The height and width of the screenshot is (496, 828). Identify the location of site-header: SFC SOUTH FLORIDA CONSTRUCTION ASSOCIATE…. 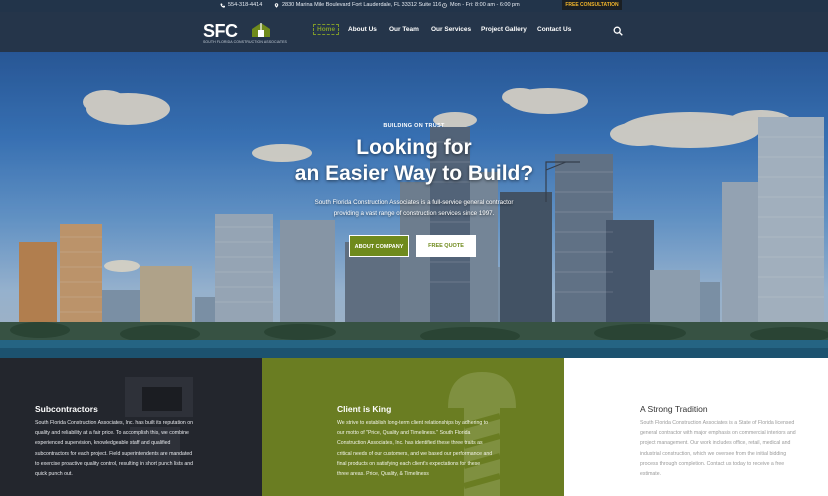
(414, 32).